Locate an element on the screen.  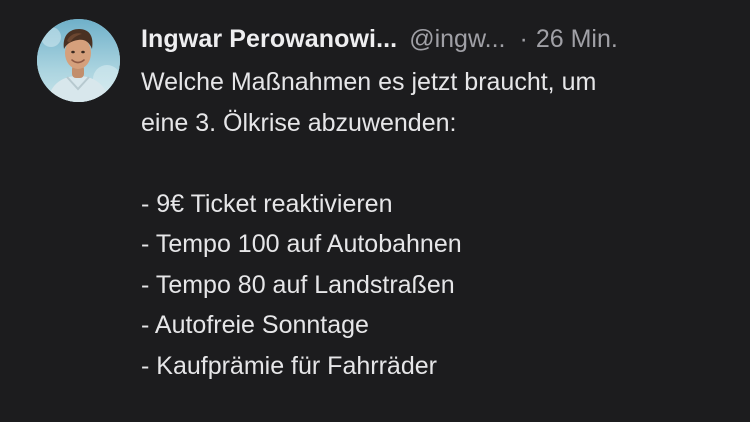
list-item: - Kaufprämie für Fahrräder is located at coordinates (289, 365).